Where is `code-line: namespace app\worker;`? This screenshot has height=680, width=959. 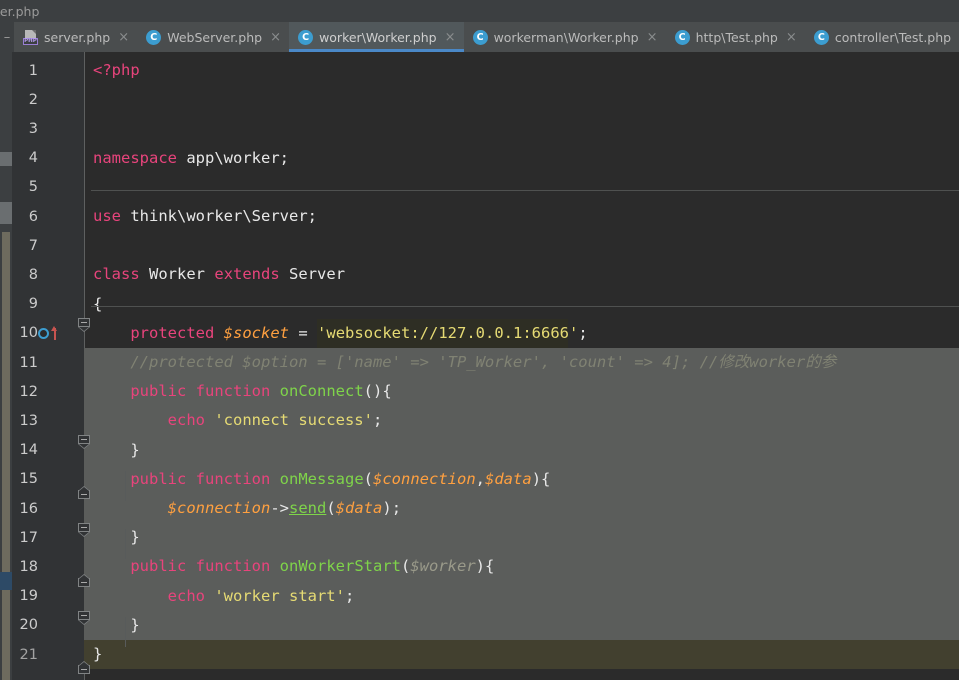
code-line: namespace app\worker; is located at coordinates (525, 158).